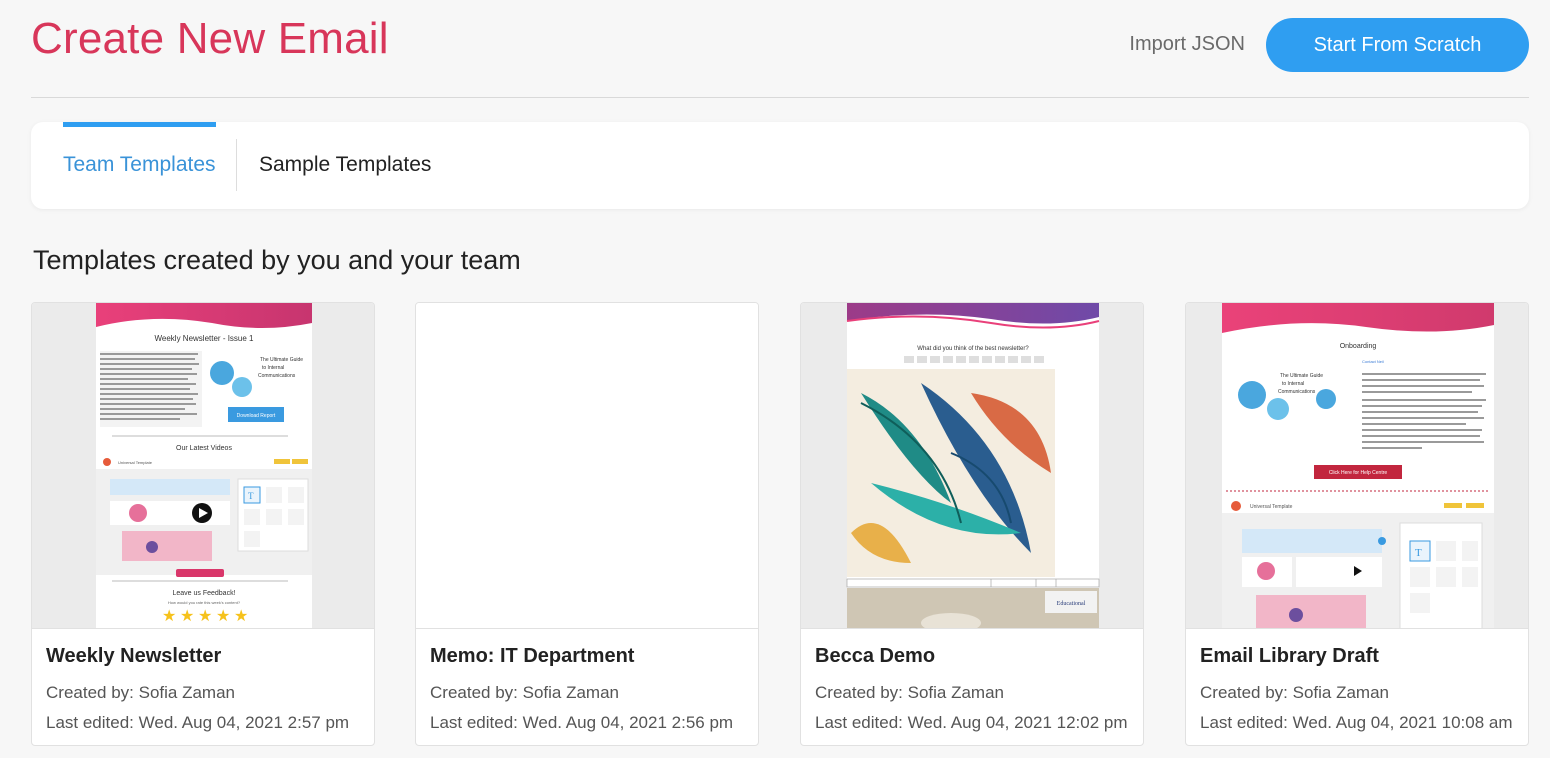 This screenshot has width=1550, height=758. Describe the element at coordinates (971, 722) in the screenshot. I see `template-last-edited: Last edited: Wed. Aug 04, 2021 12:02 pm` at that location.